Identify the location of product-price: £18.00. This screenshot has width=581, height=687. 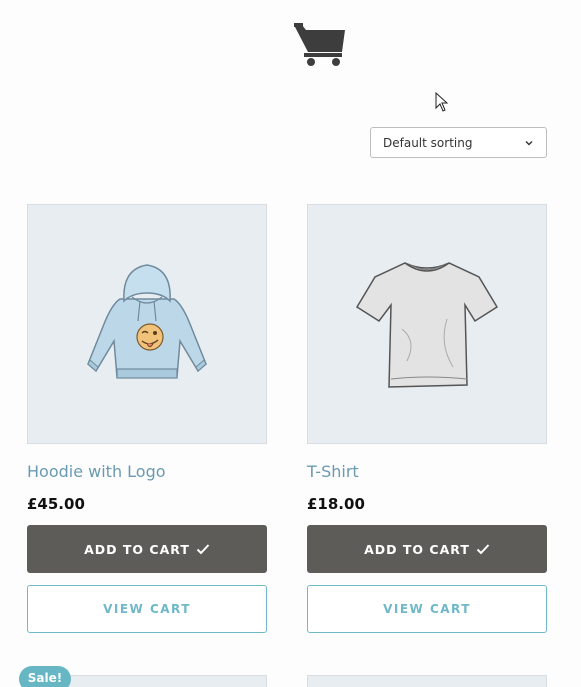
(336, 504).